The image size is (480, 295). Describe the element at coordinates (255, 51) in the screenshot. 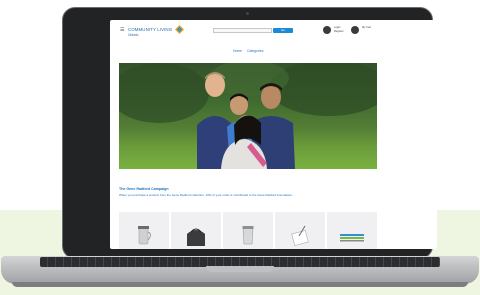

I see `nav-categories: Categories` at that location.